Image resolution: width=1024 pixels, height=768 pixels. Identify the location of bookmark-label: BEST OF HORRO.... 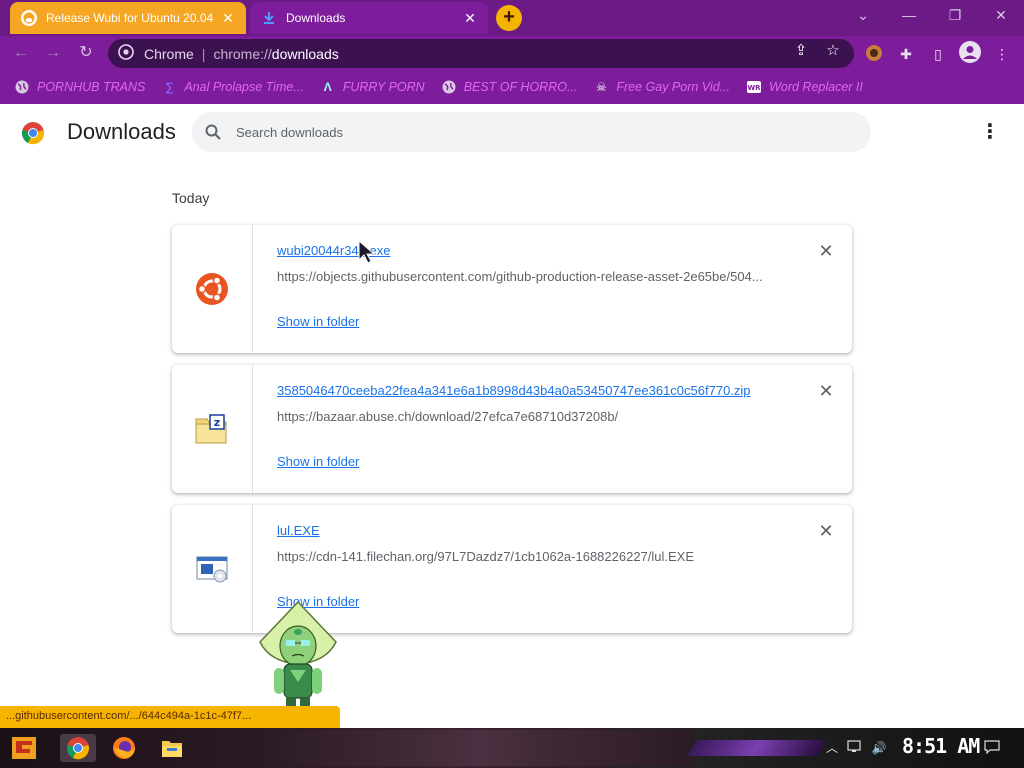
(520, 87).